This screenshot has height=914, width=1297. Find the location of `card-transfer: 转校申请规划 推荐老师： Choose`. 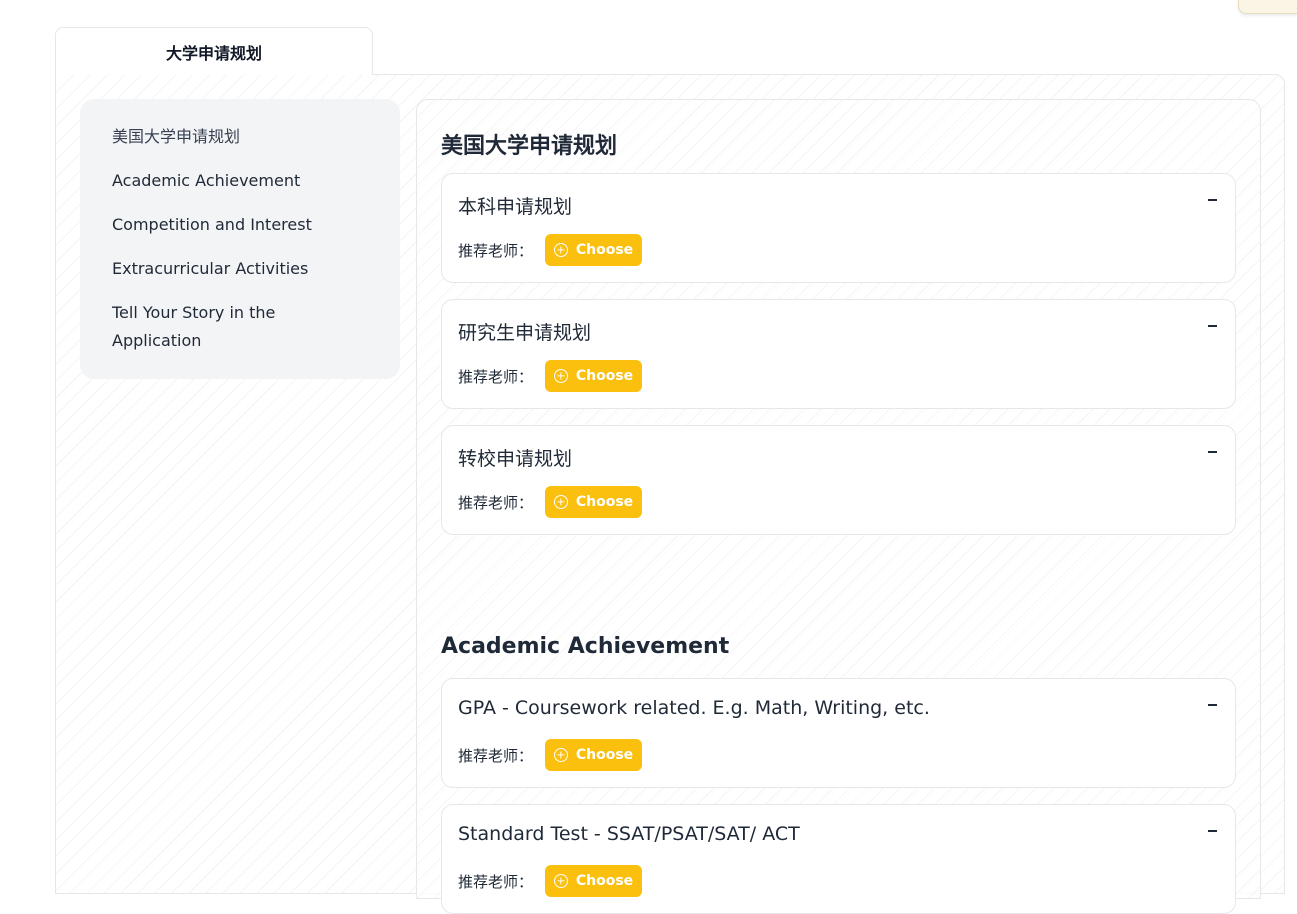

card-transfer: 转校申请规划 推荐老师： Choose is located at coordinates (838, 480).